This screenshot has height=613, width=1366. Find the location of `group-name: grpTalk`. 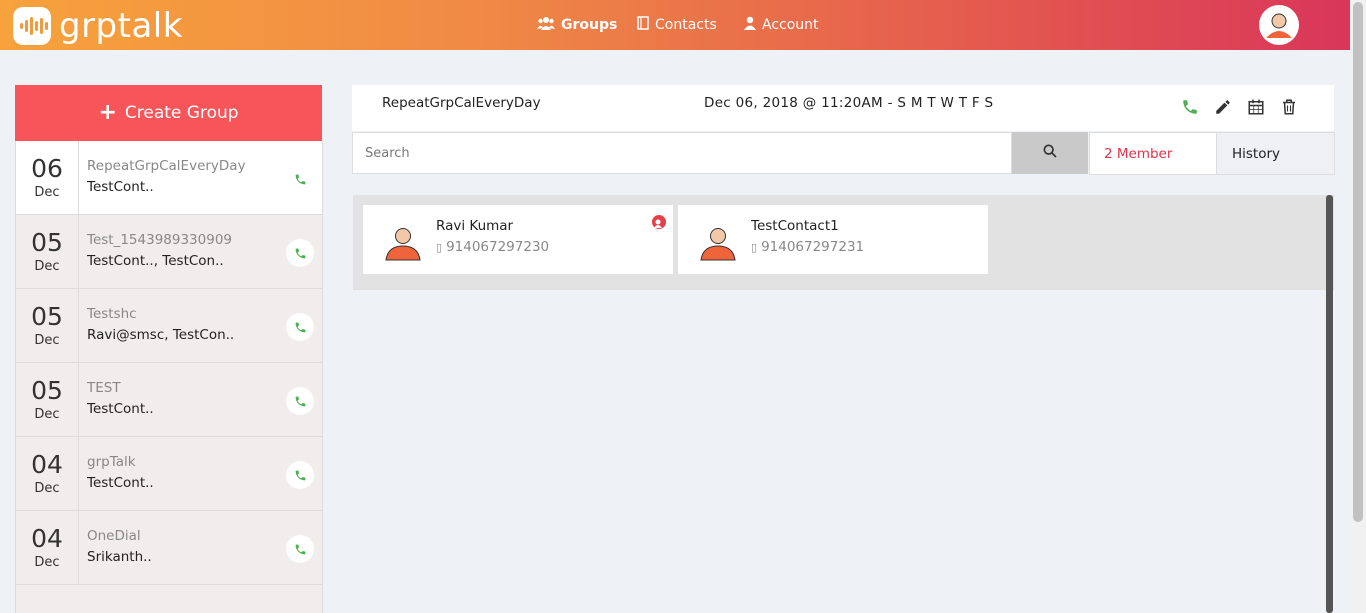

group-name: grpTalk is located at coordinates (111, 462).